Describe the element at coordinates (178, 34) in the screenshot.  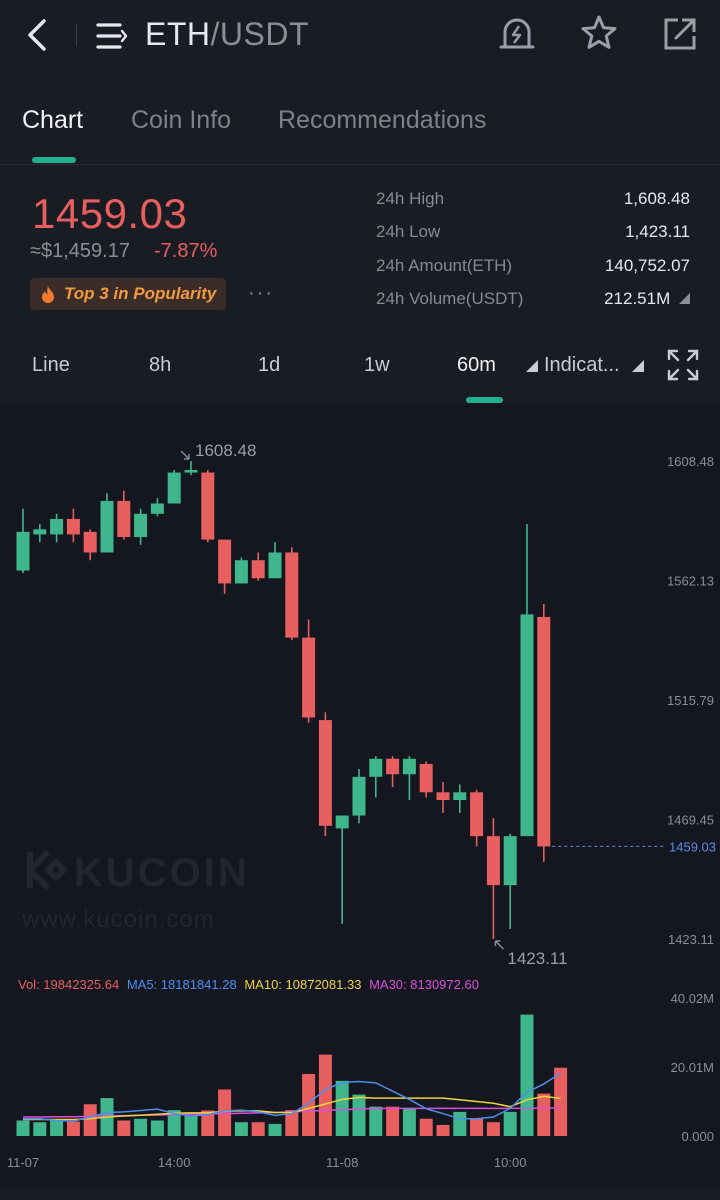
I see `pair-base: ETH` at that location.